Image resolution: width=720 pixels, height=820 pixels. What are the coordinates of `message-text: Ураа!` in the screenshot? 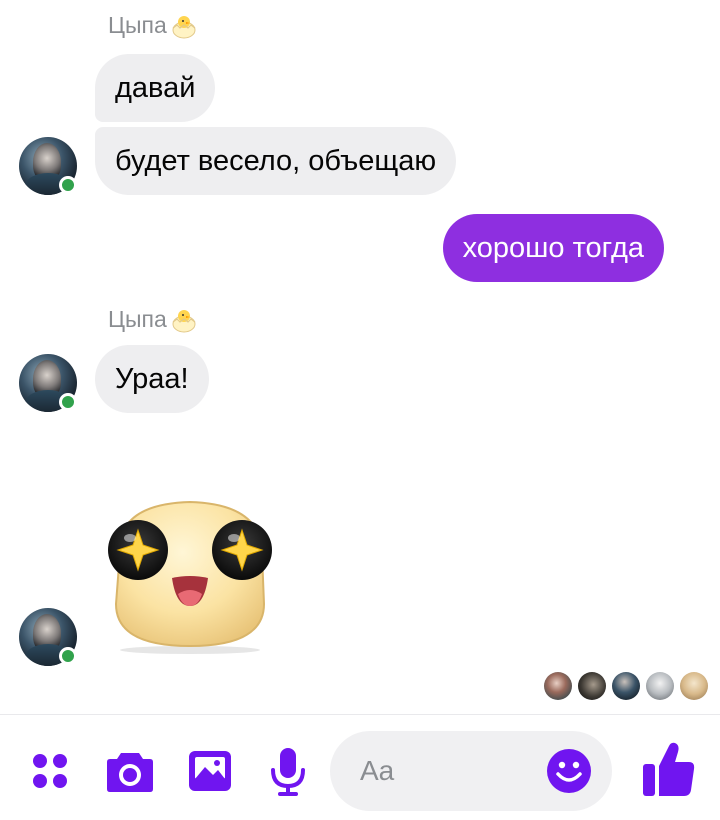 It's located at (152, 378).